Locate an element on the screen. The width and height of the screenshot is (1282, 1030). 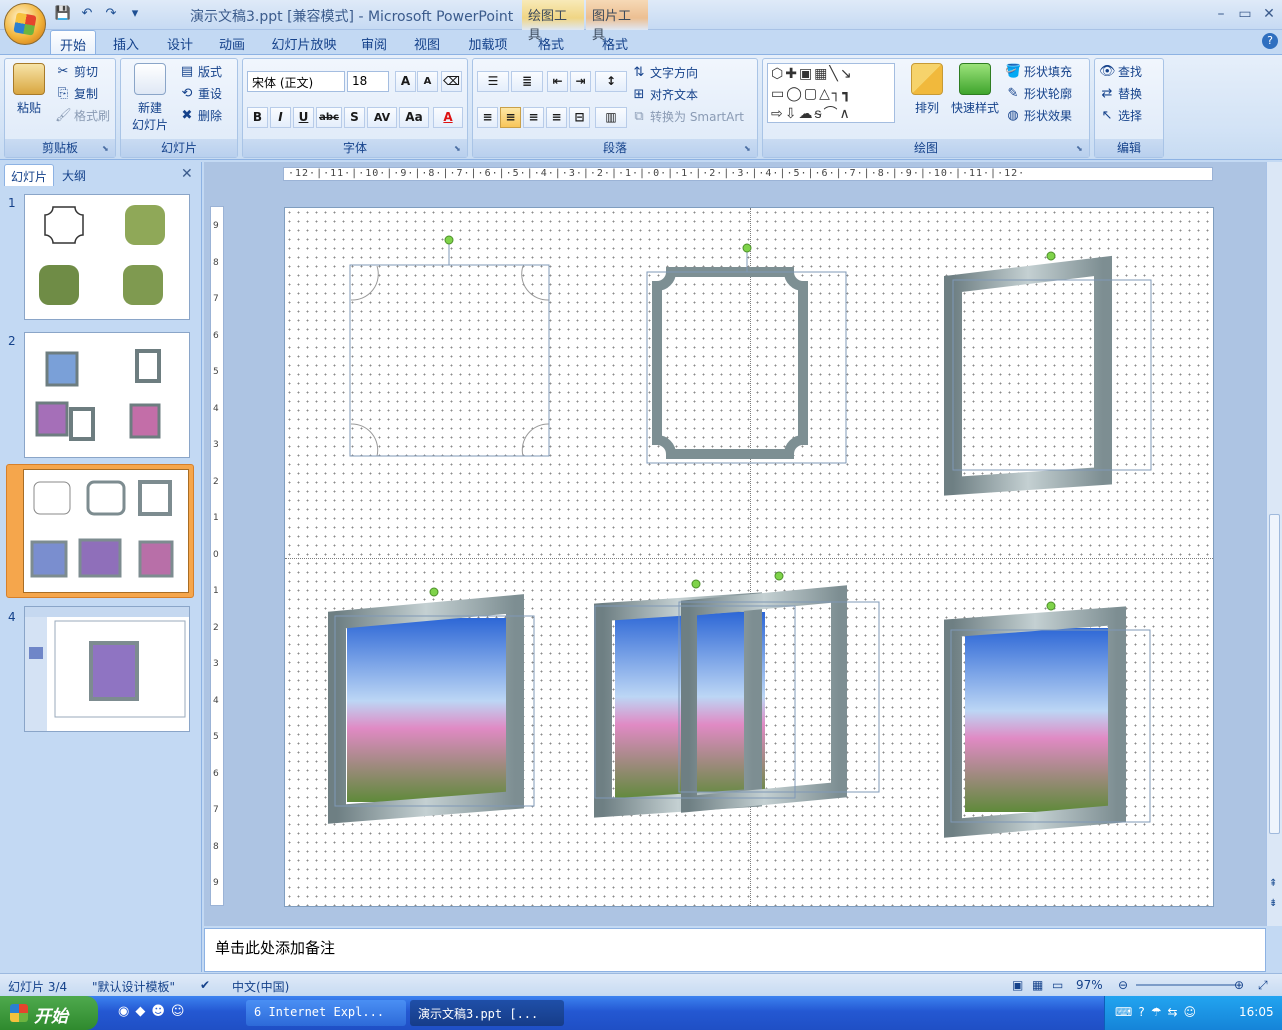
close-button: ✕ is located at coordinates (1269, 14).